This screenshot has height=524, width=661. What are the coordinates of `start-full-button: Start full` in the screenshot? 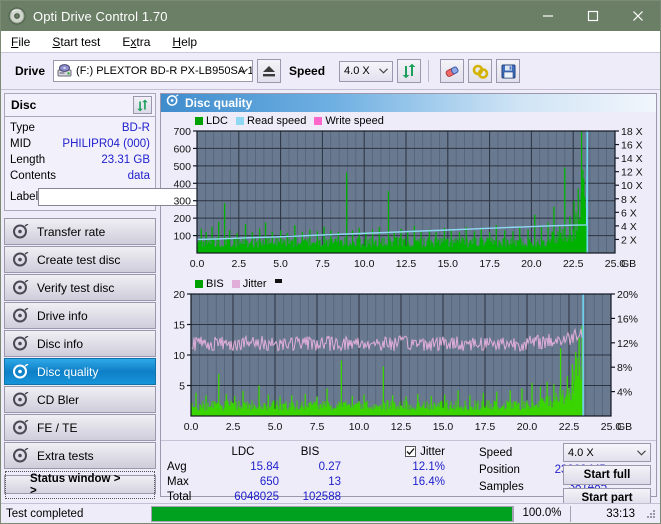 It's located at (607, 475).